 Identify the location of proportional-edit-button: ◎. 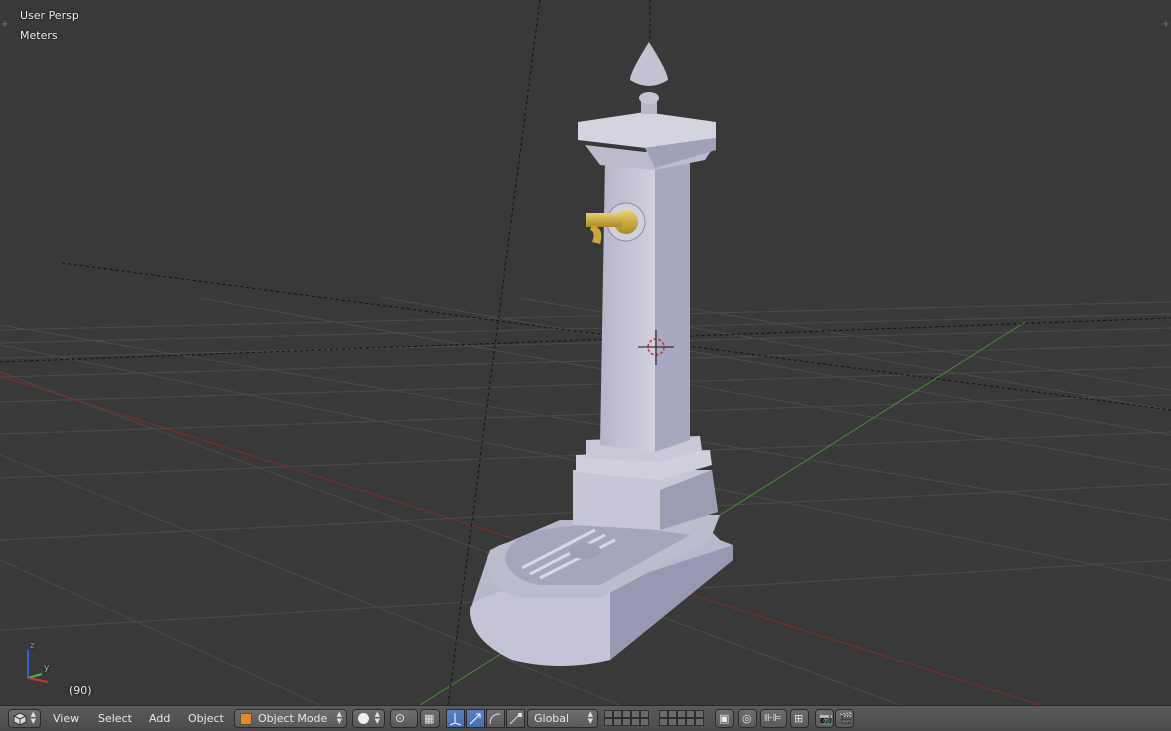
(747, 718).